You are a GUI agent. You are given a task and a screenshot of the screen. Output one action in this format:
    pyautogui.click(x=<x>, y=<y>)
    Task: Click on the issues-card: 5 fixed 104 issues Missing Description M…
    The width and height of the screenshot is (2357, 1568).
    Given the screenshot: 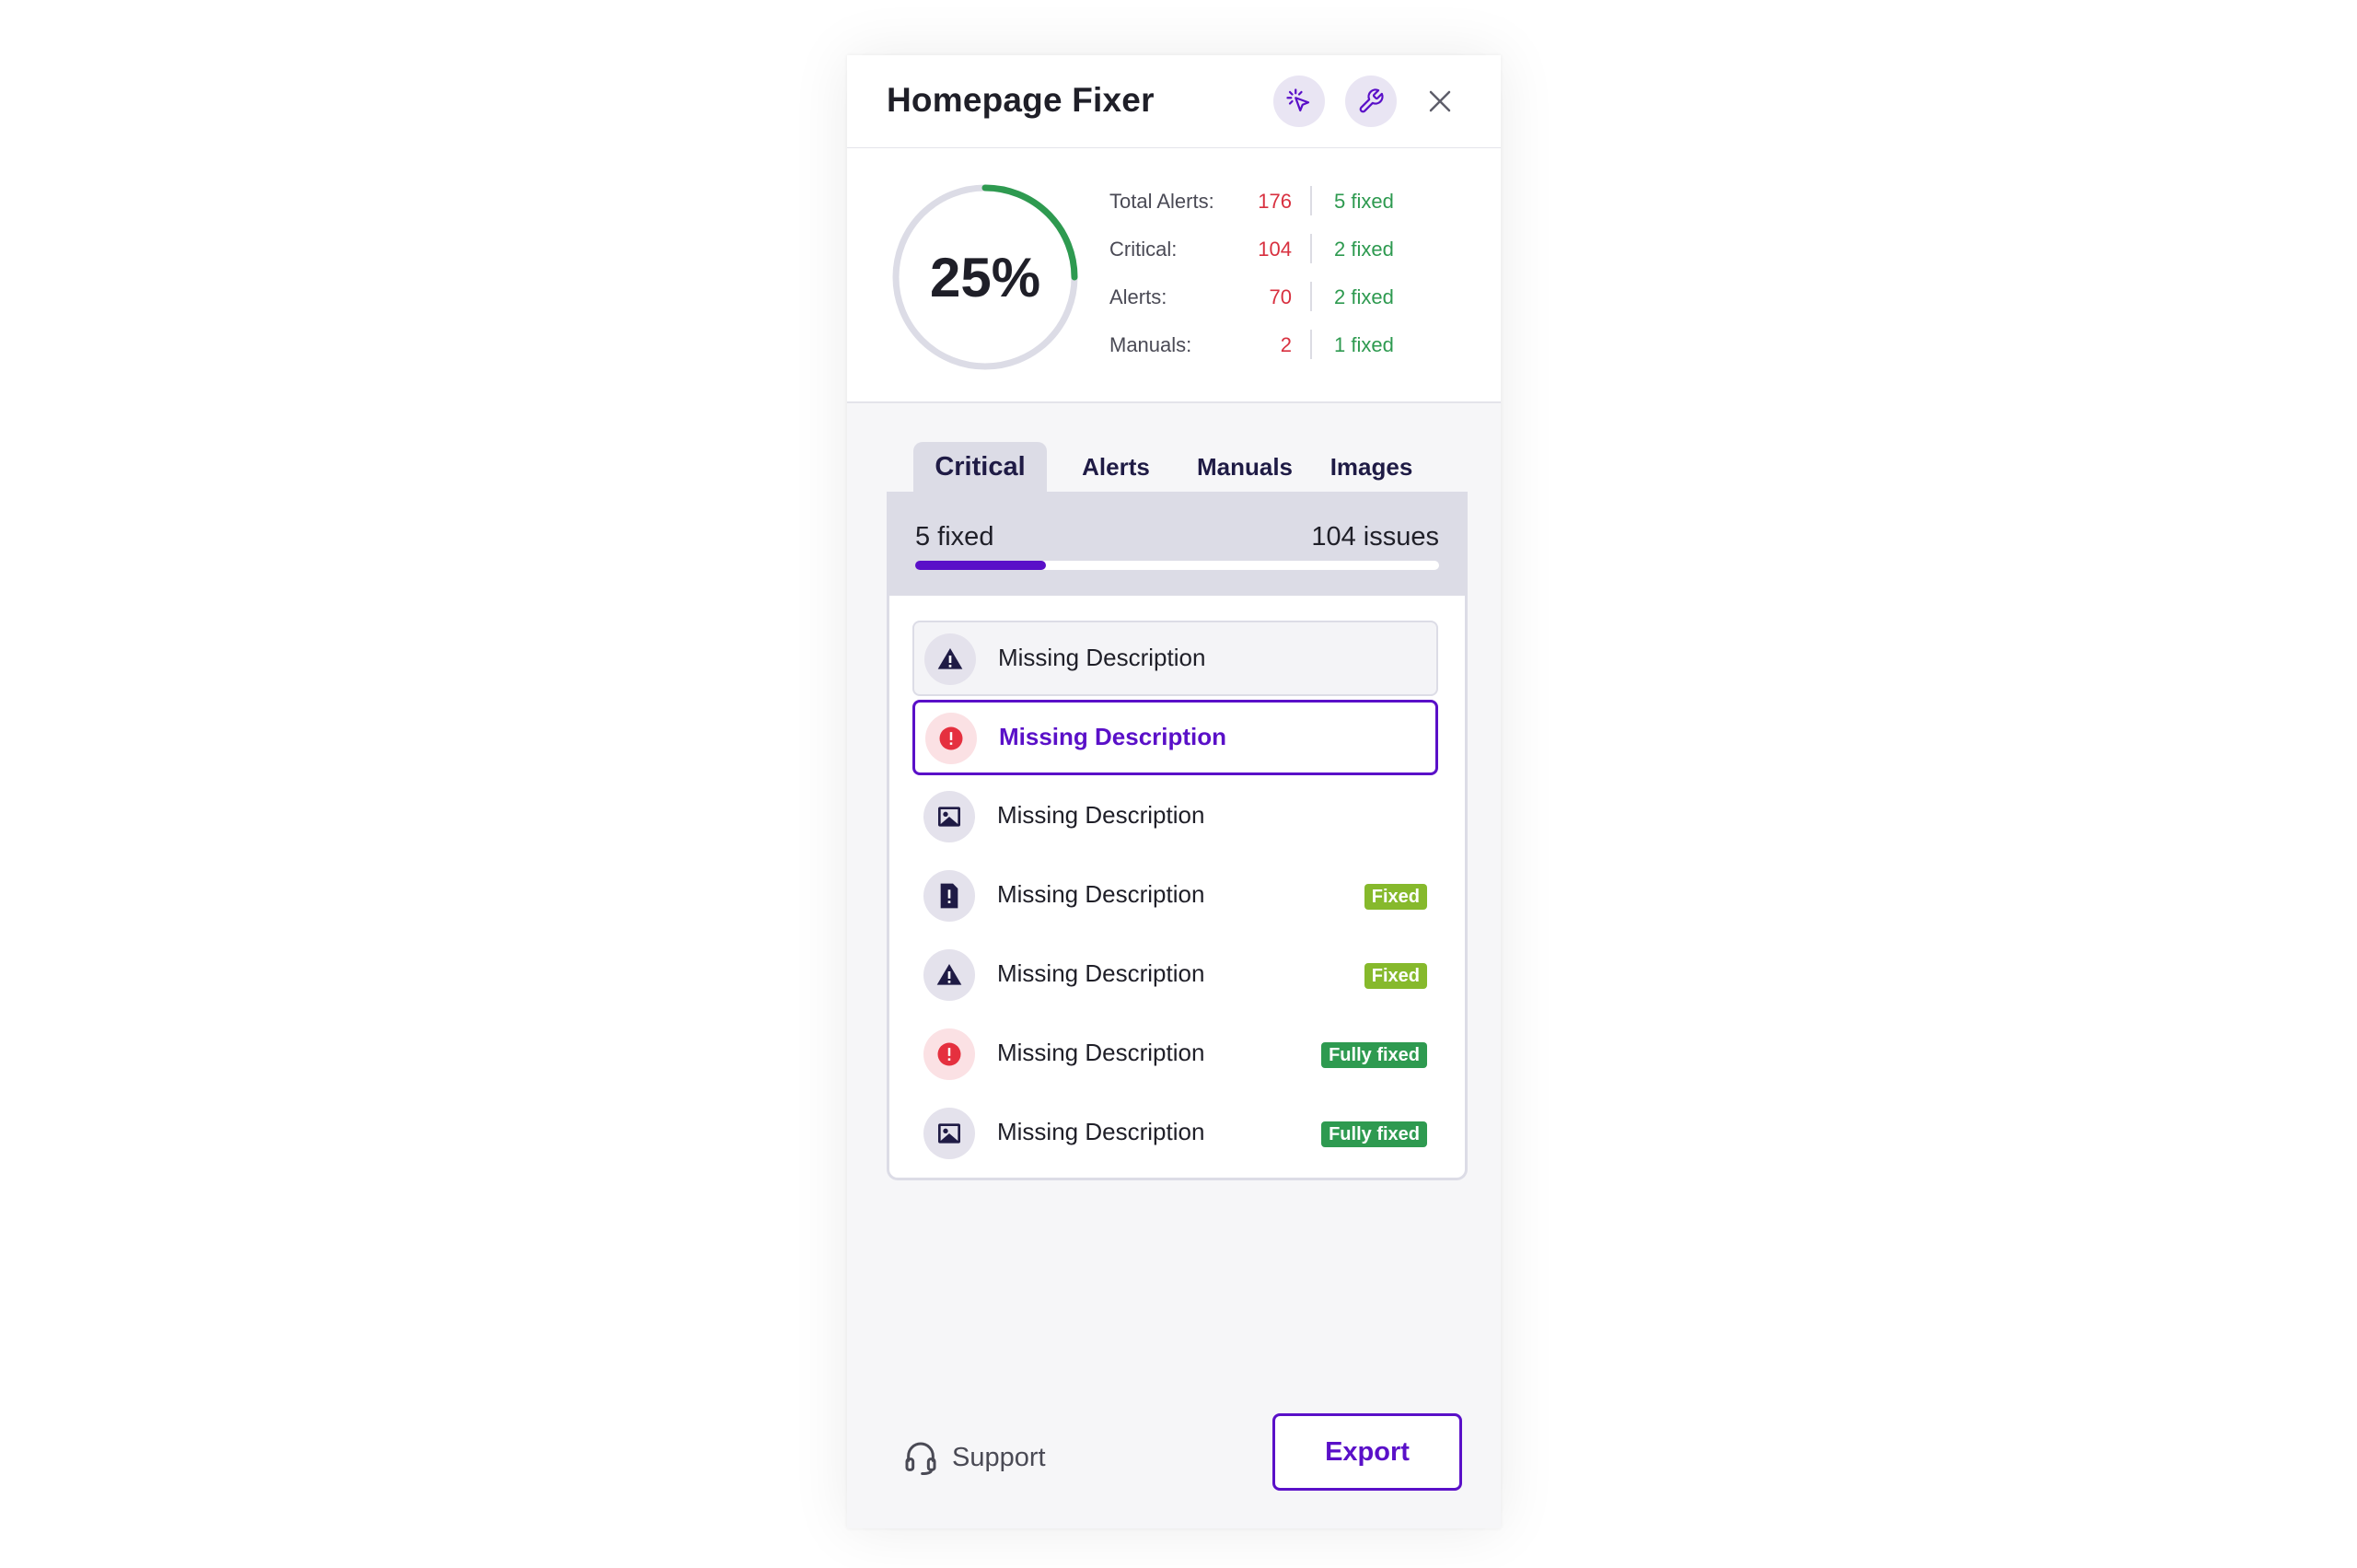 What is the action you would take?
    pyautogui.click(x=1177, y=836)
    